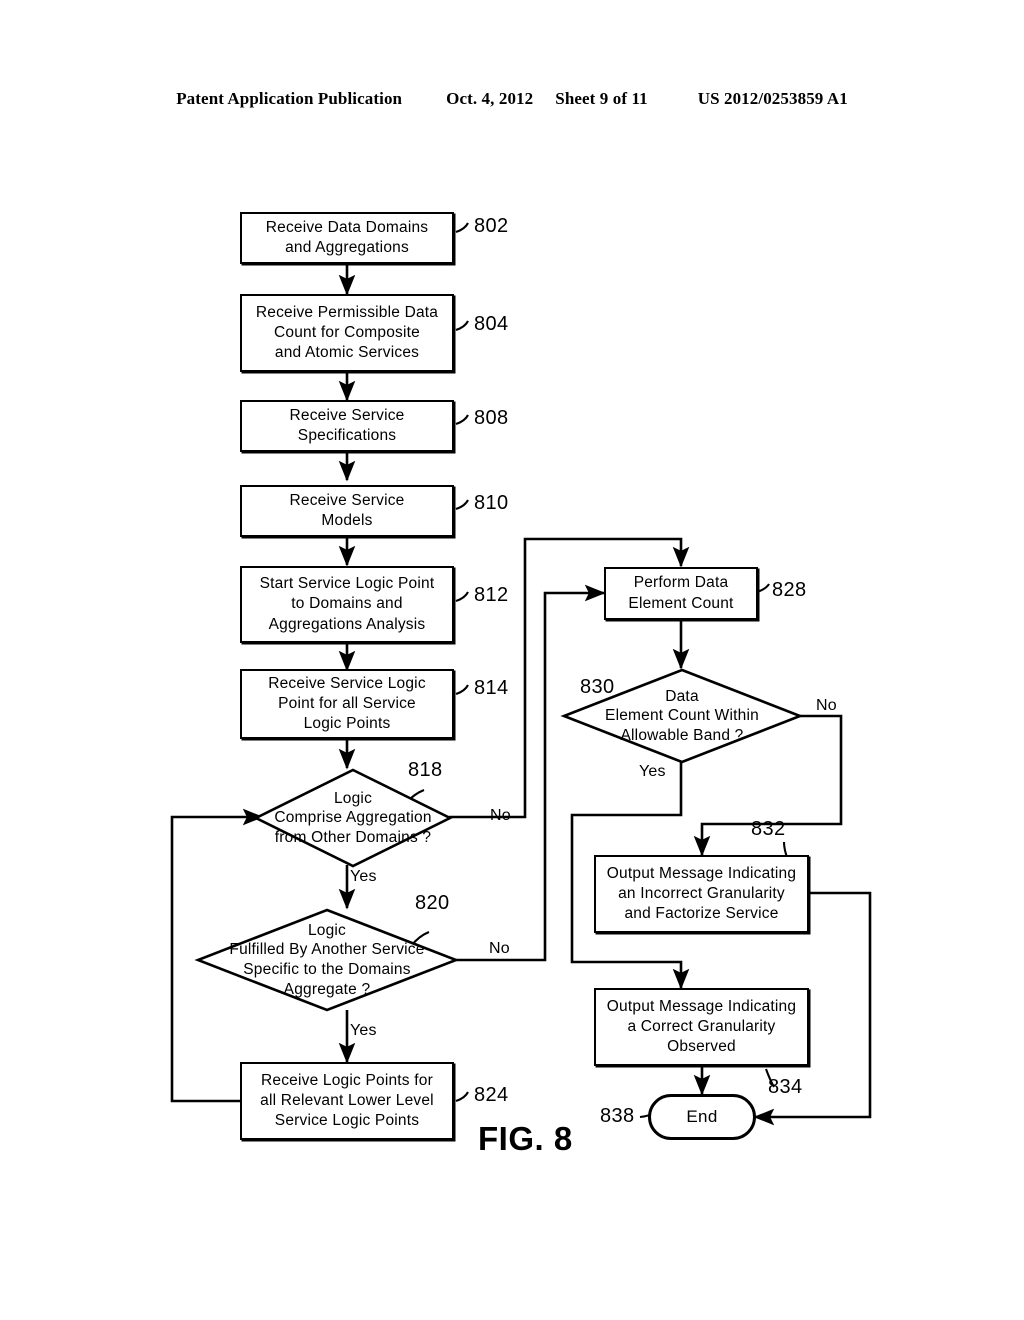 Image resolution: width=1024 pixels, height=1320 pixels. What do you see at coordinates (363, 1030) in the screenshot?
I see `edge-label-820-yes: Yes` at bounding box center [363, 1030].